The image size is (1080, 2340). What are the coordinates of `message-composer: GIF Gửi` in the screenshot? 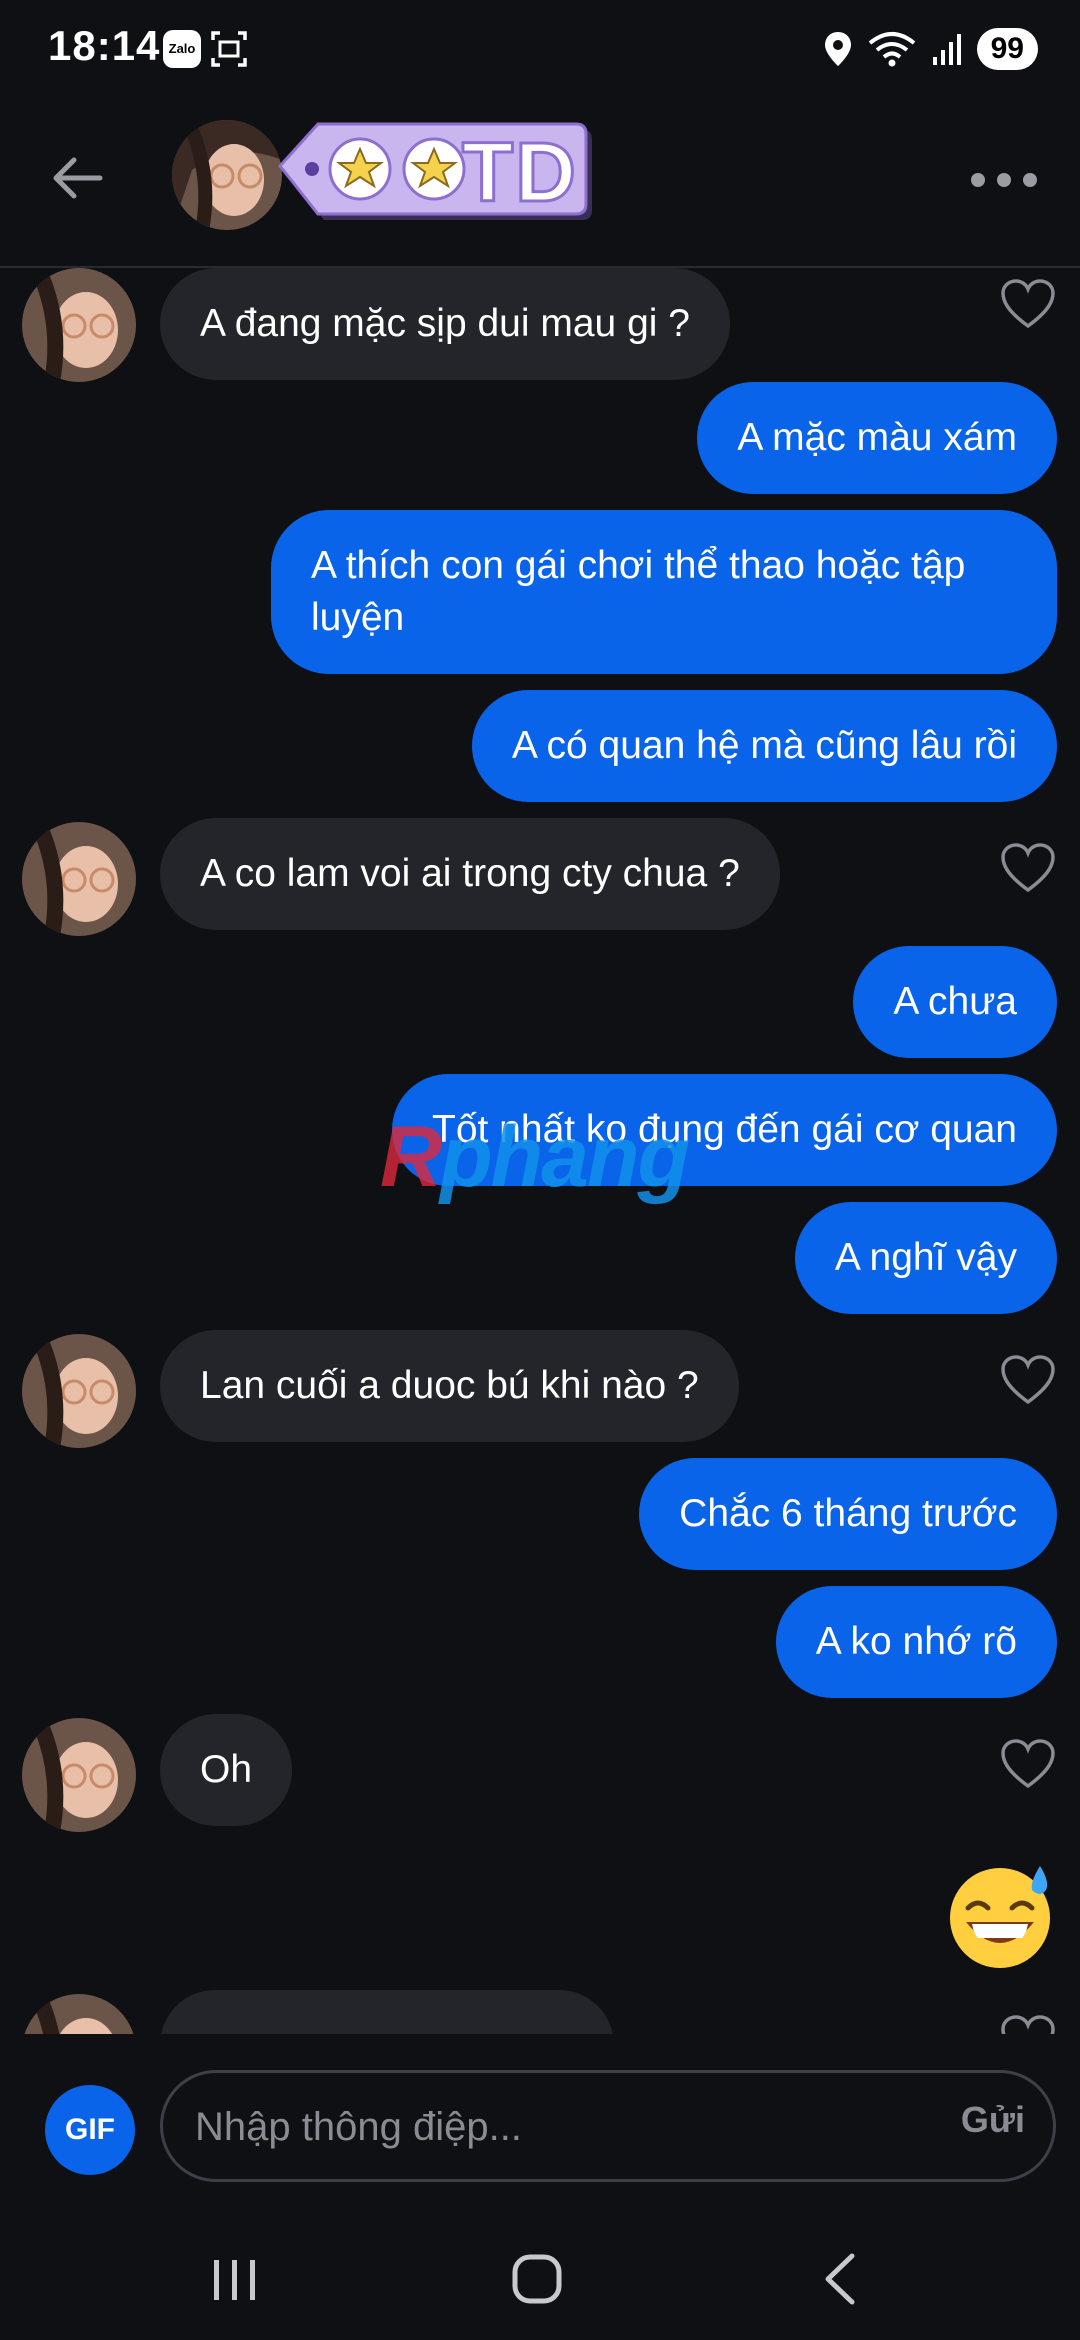 It's located at (540, 2124).